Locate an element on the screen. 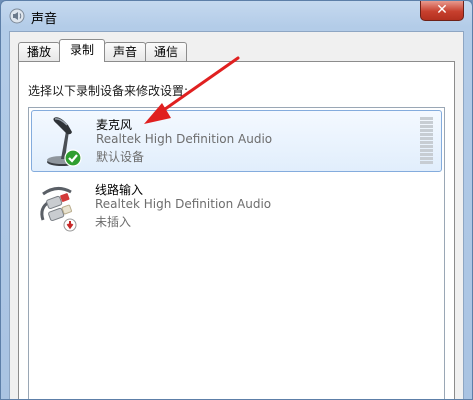 This screenshot has width=473, height=400. unplugged-icon is located at coordinates (70, 225).